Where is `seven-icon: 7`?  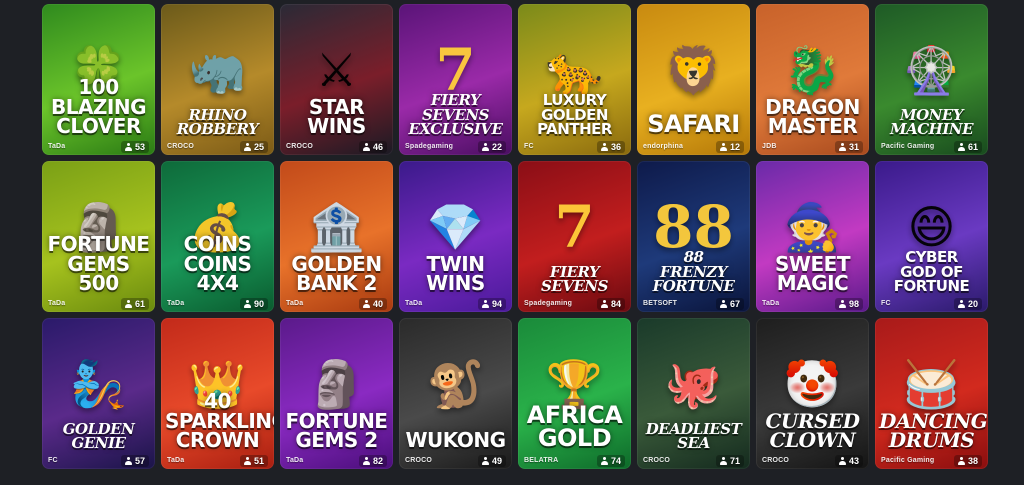 seven-icon: 7 is located at coordinates (574, 227).